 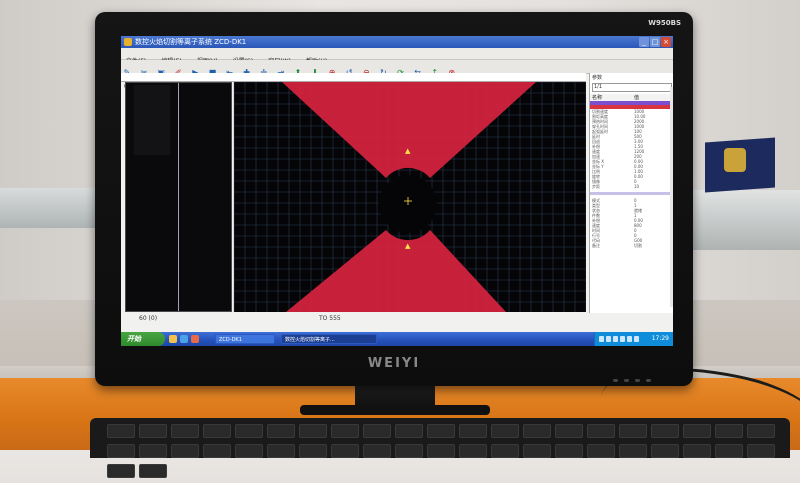 What do you see at coordinates (596, 186) in the screenshot?
I see `parameter-cell: 步距` at bounding box center [596, 186].